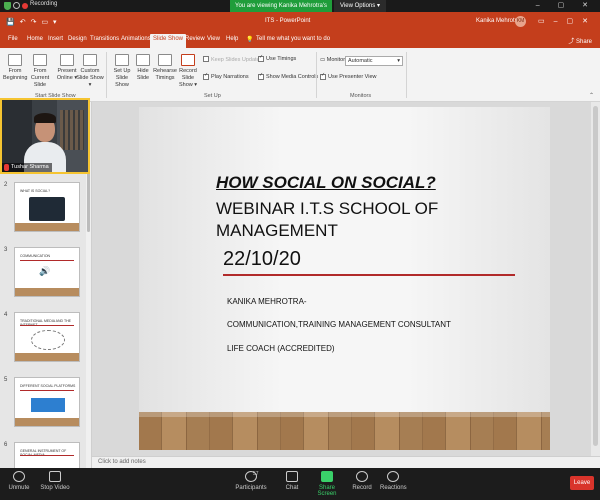 Image resolution: width=600 pixels, height=500 pixels. I want to click on share-button: ⤴ Share, so click(580, 40).